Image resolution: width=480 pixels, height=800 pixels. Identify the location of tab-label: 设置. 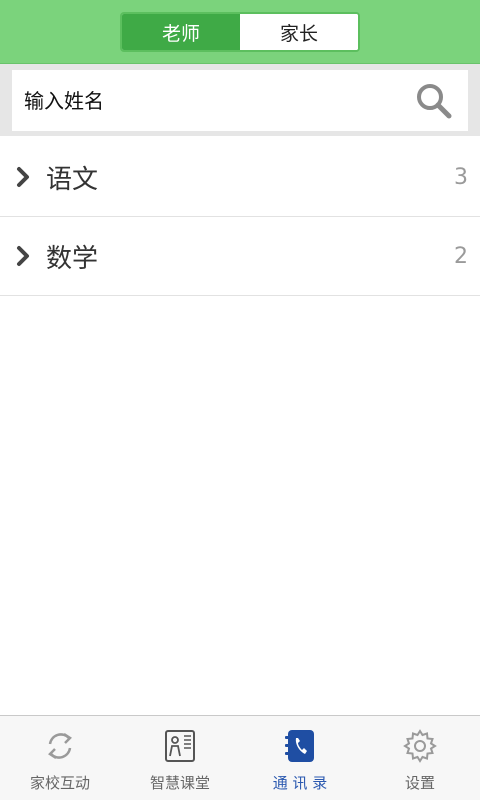
(419, 783).